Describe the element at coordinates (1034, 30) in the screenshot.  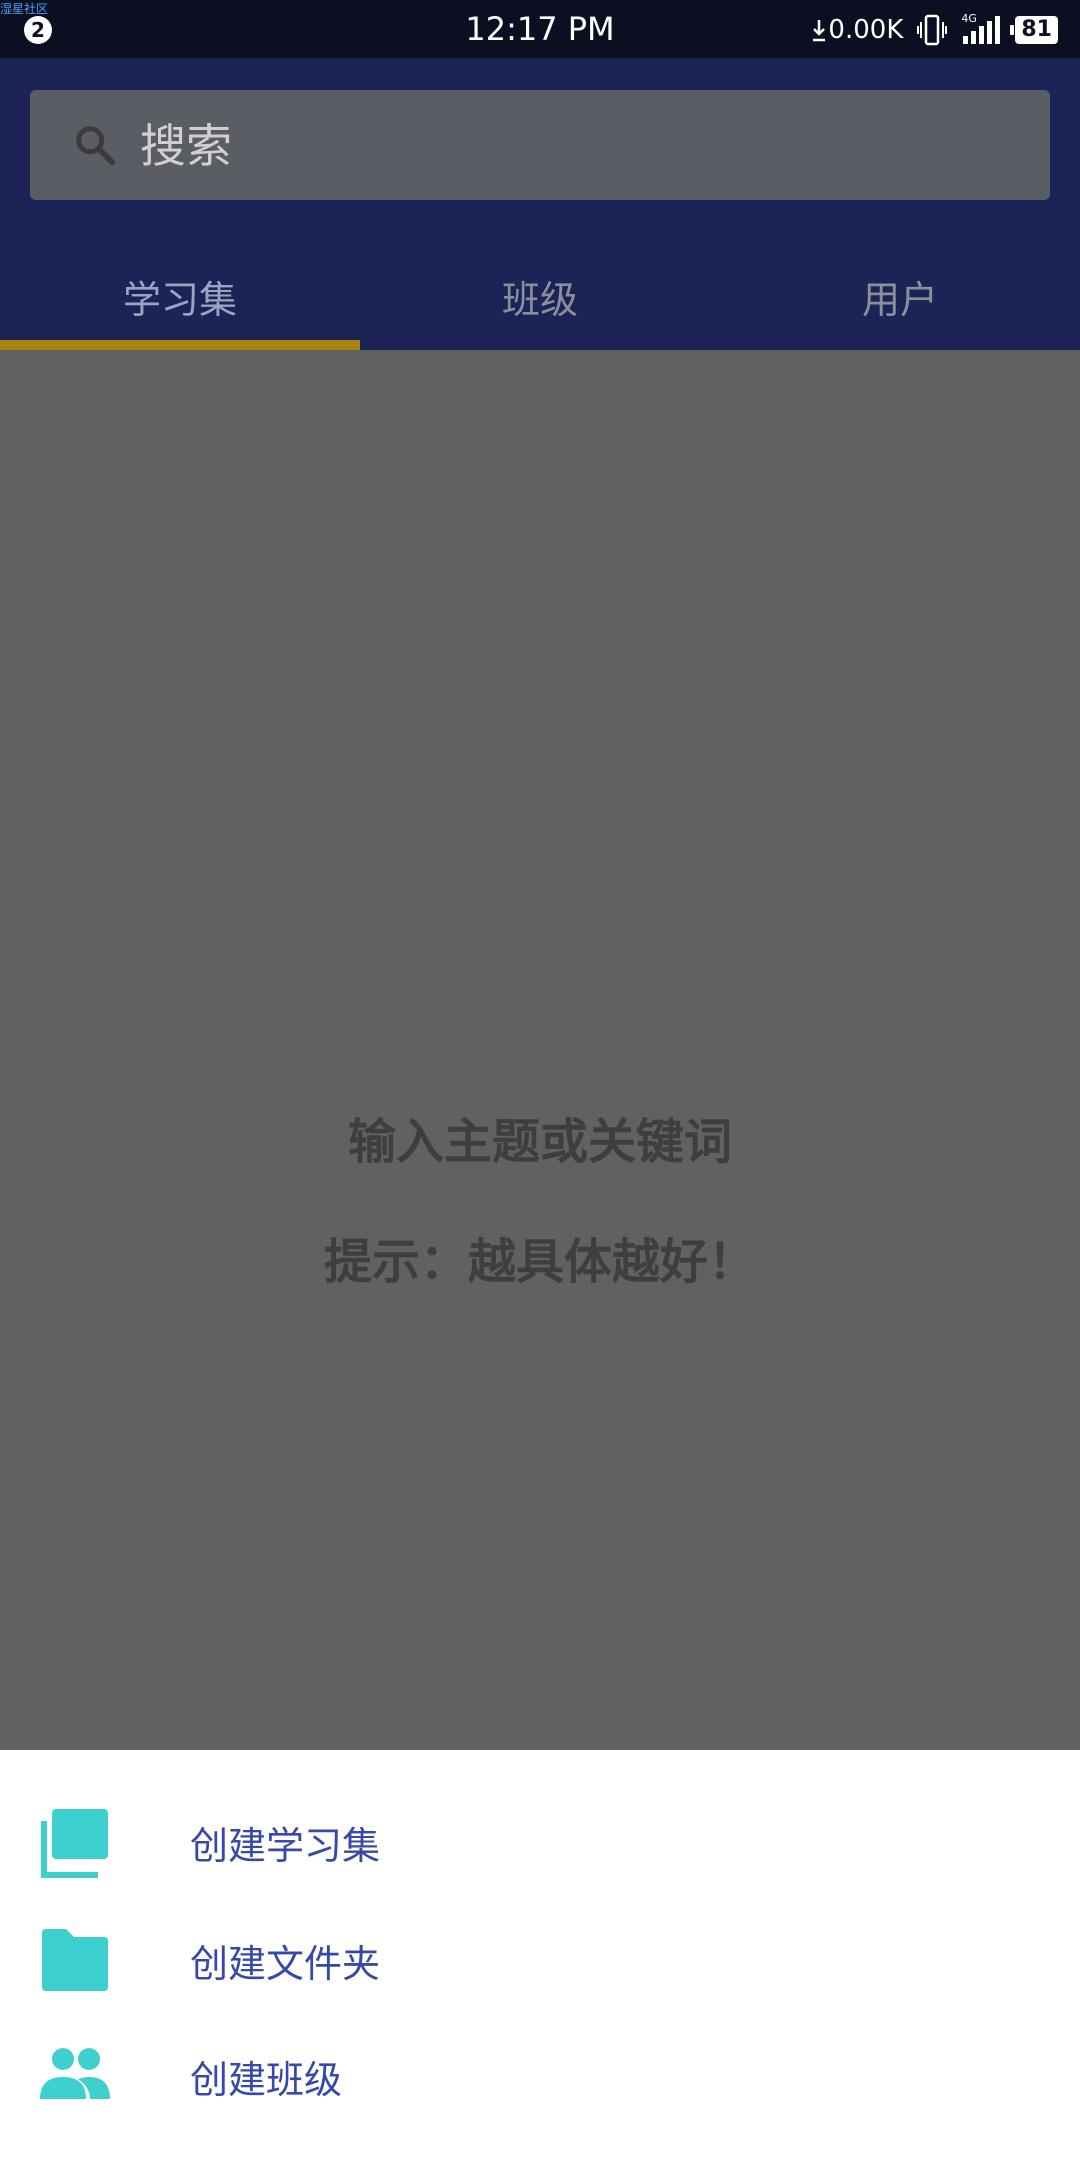
I see `battery-indicator: 81` at that location.